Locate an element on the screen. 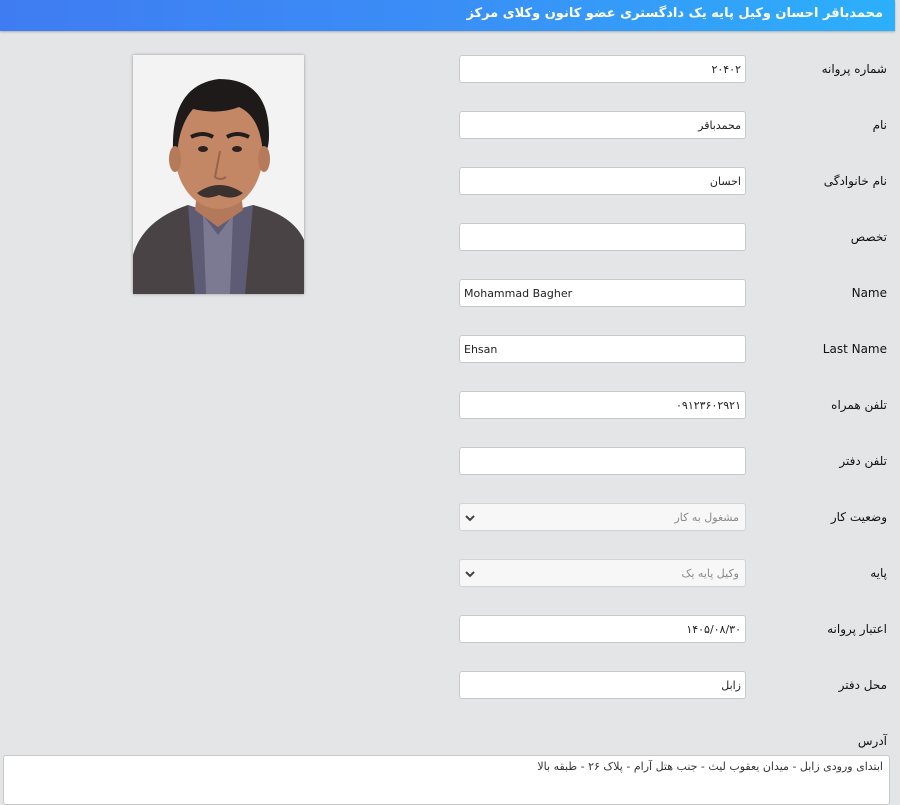  mobile-input is located at coordinates (602, 405).